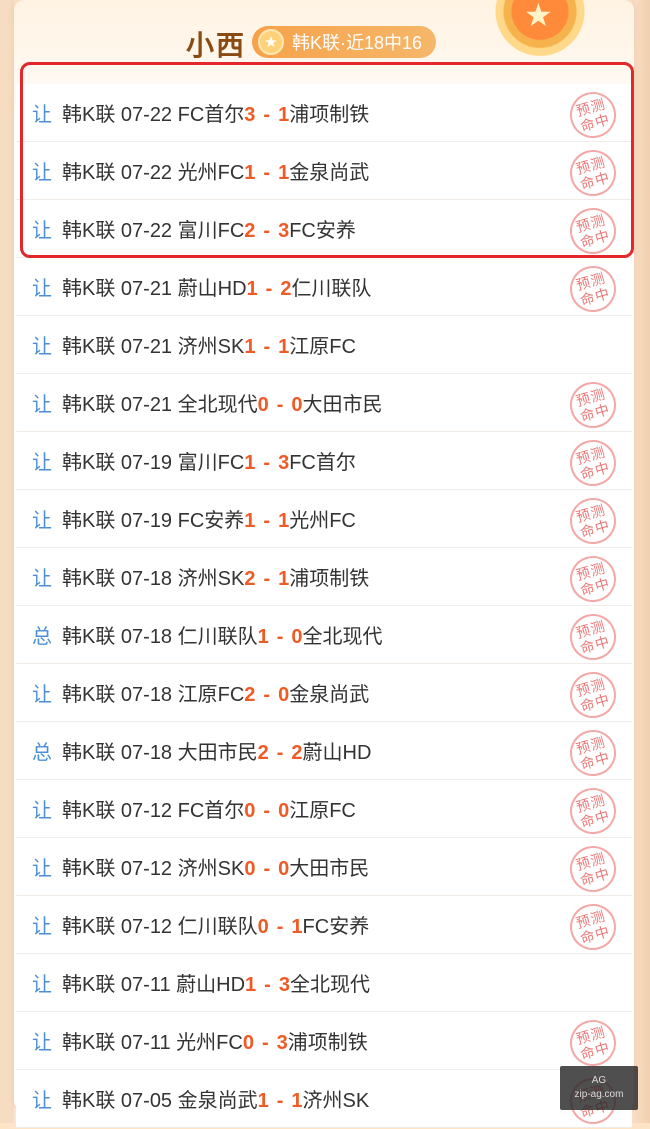  Describe the element at coordinates (342, 637) in the screenshot. I see `away-team: 全北现代` at that location.